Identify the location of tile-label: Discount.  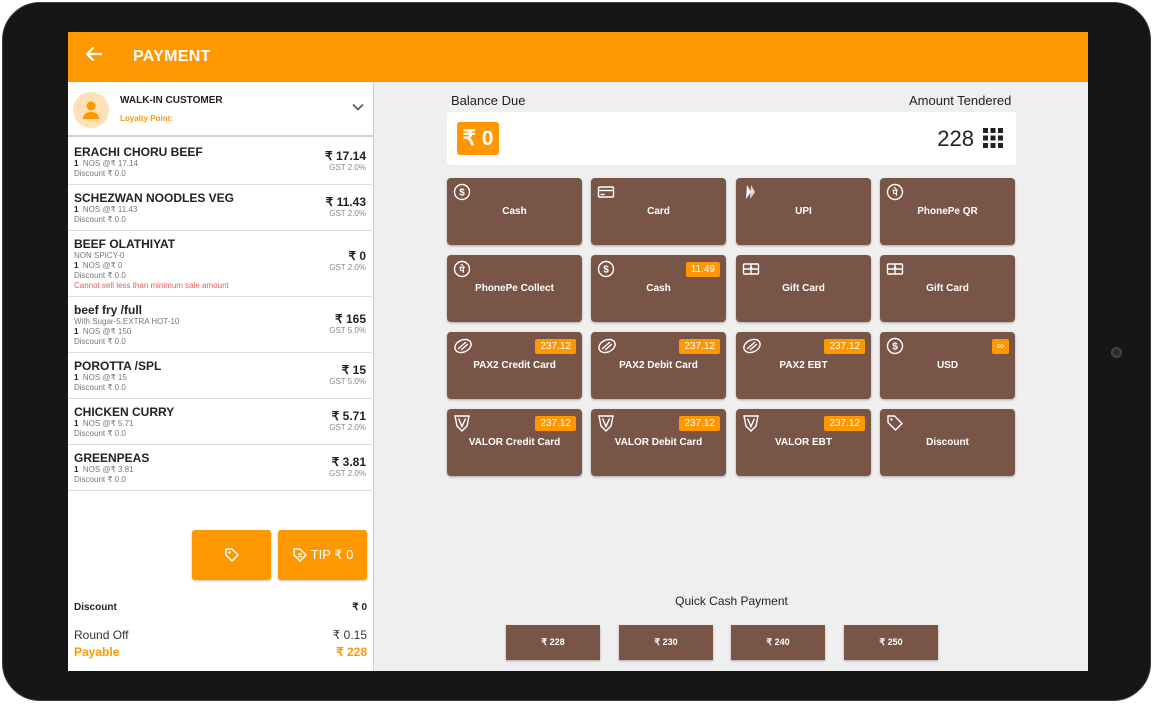
(947, 442).